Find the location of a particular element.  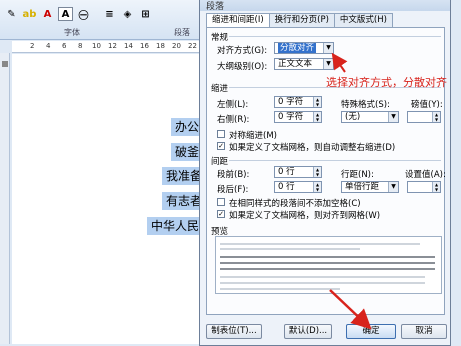

outline-level-label: 大纲级别(O): is located at coordinates (242, 67).